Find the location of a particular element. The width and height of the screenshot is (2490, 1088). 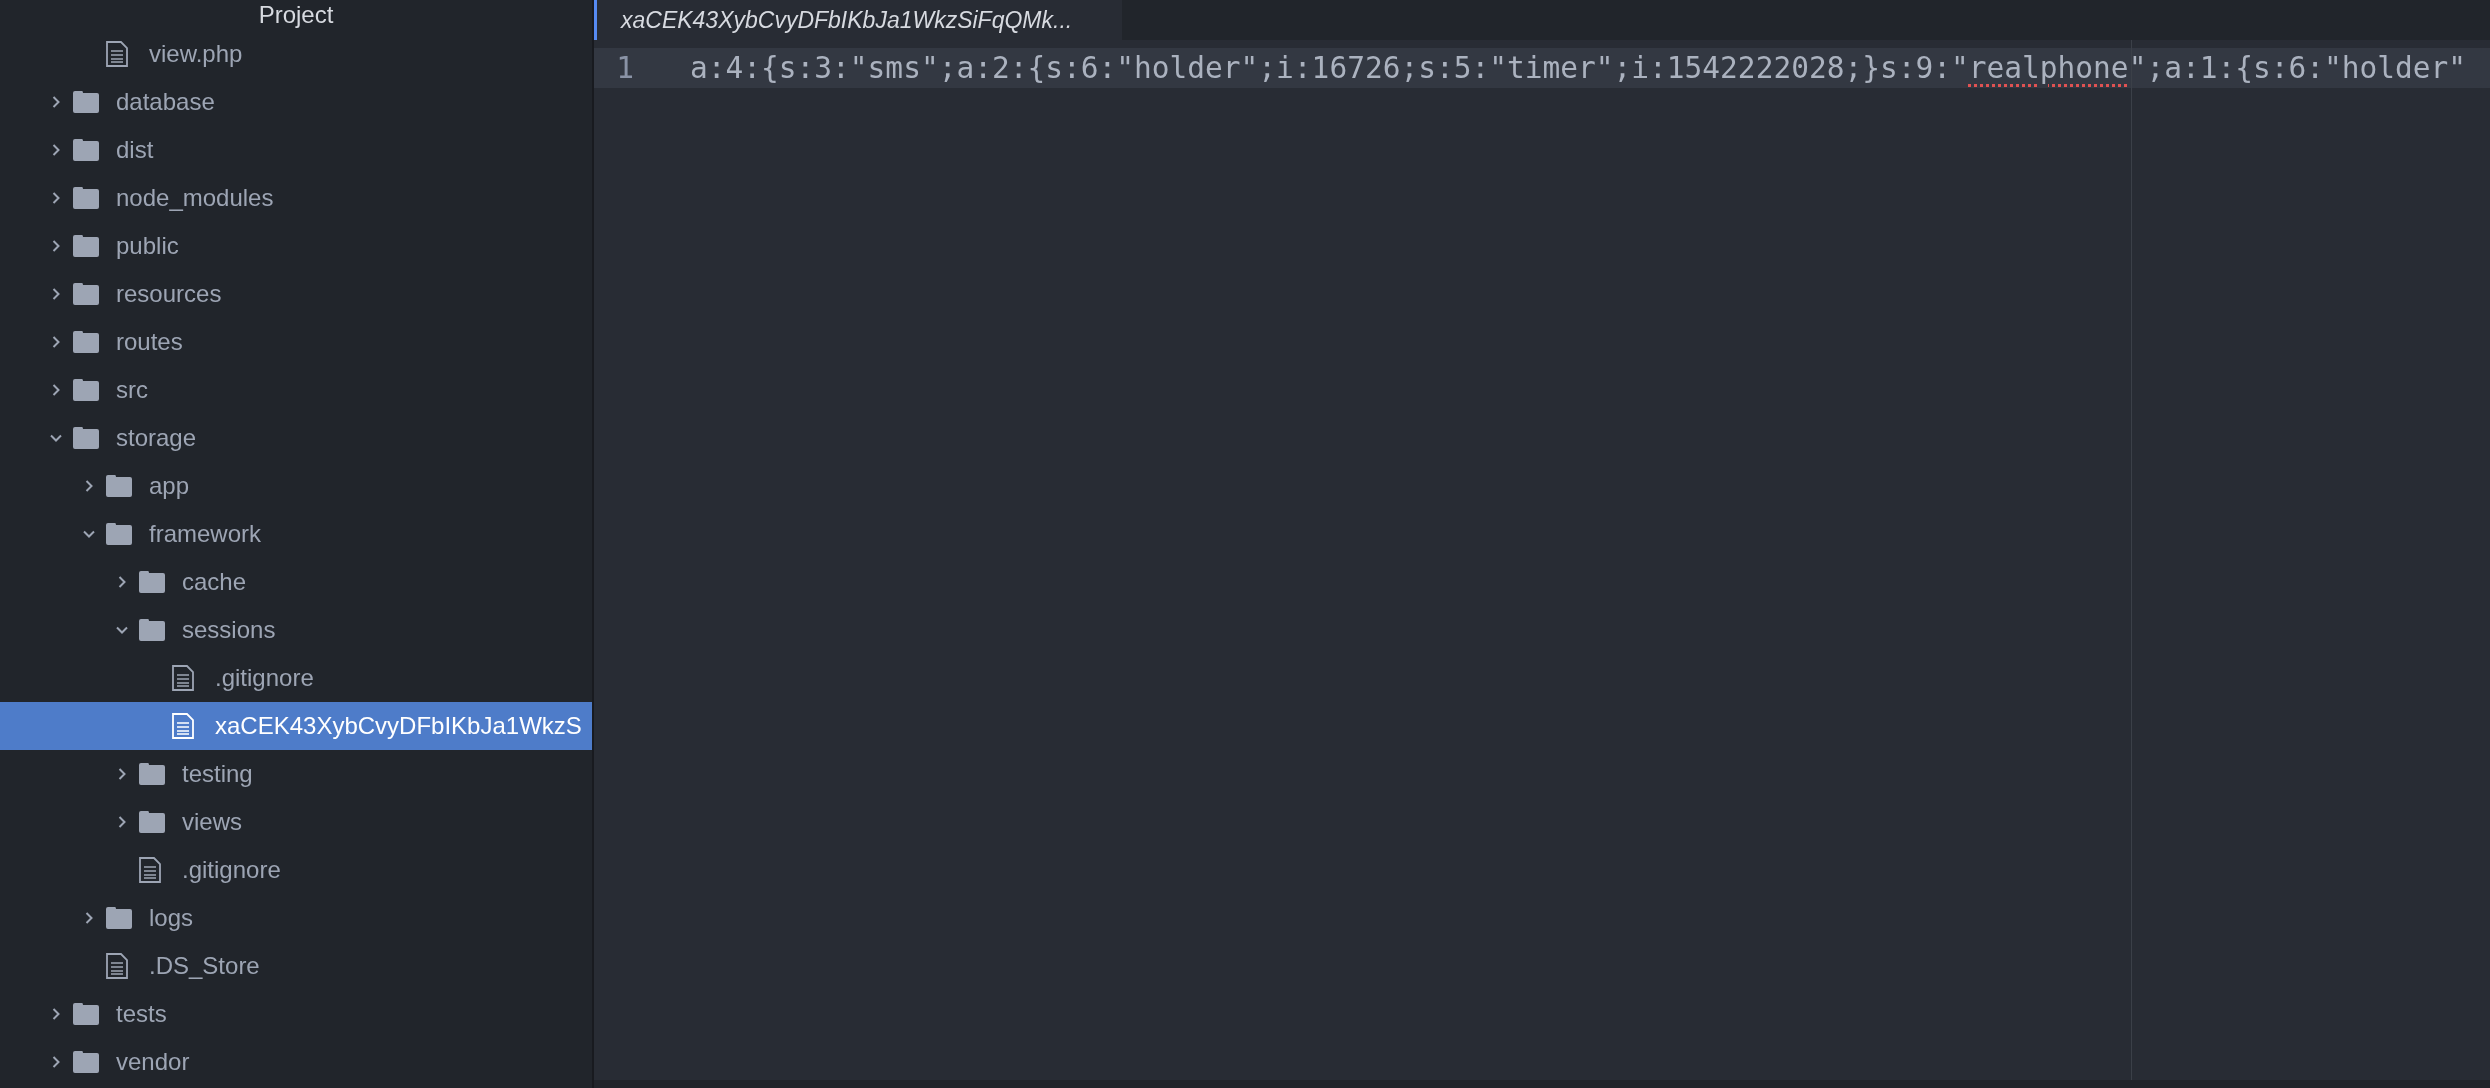

code-text: a:4:{s:3:"sms";a:2:{s:6:"holder";i:16726;s:5:"timer";i:1542222028;}s:9:"realphone";a:1:{s:6:"holder" is located at coordinates (1578, 68).